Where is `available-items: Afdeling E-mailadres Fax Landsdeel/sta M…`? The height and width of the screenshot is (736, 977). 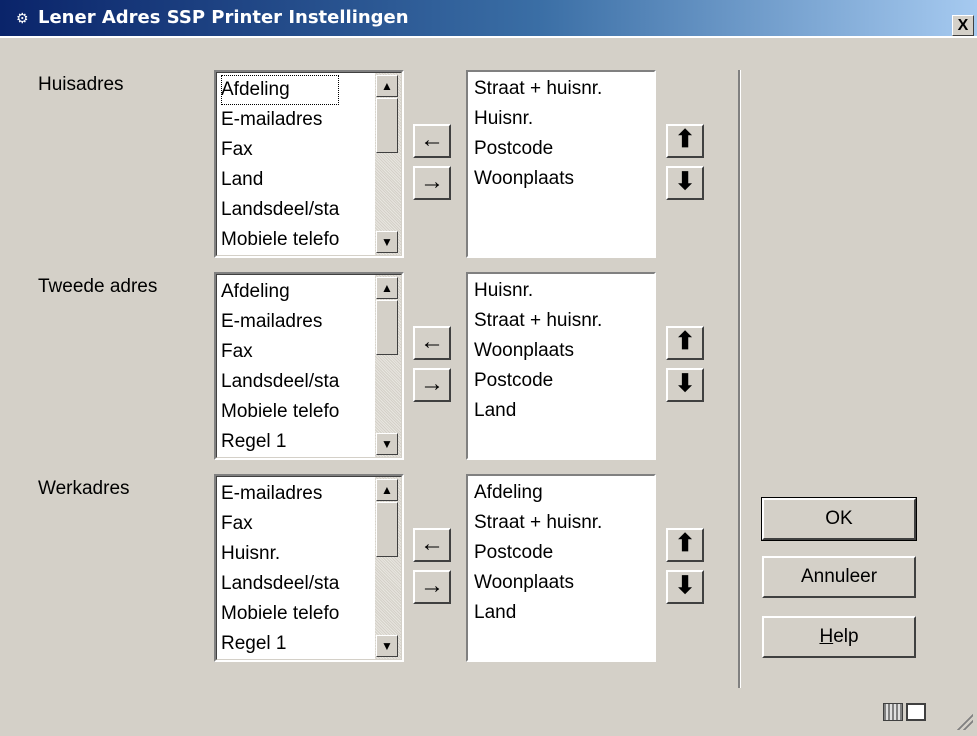 available-items: Afdeling E-mailadres Fax Landsdeel/sta M… is located at coordinates (280, 367).